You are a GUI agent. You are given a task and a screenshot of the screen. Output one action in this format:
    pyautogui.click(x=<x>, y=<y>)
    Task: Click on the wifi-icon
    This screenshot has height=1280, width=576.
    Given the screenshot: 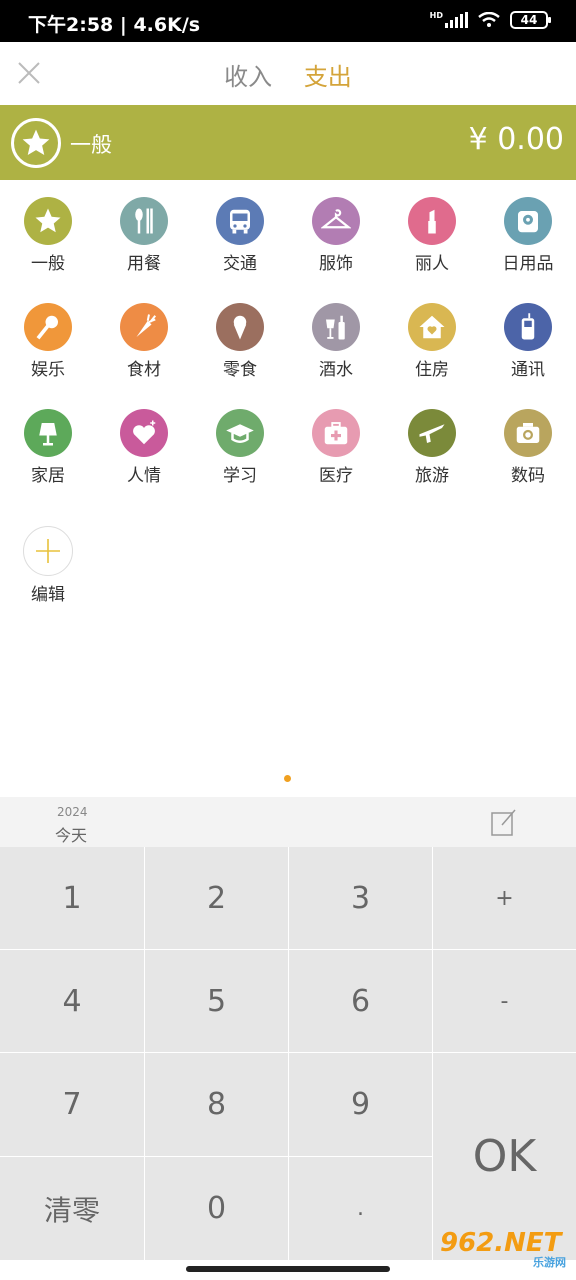 What is the action you would take?
    pyautogui.click(x=489, y=19)
    